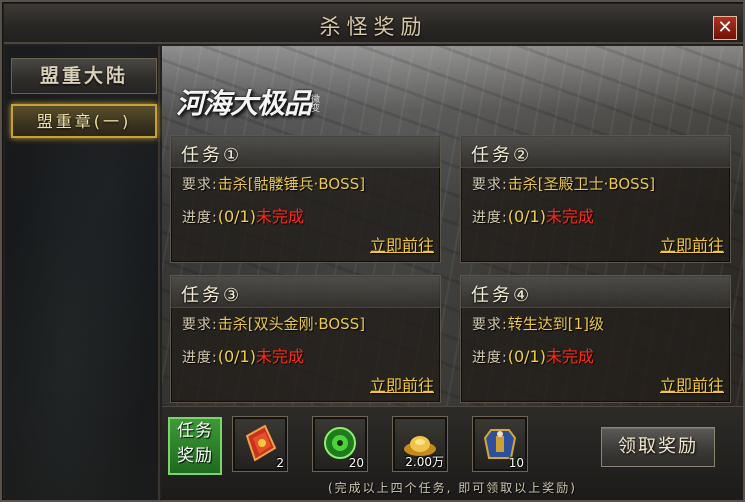  Describe the element at coordinates (373, 27) in the screenshot. I see `window-title: 杀怪奖励` at that location.